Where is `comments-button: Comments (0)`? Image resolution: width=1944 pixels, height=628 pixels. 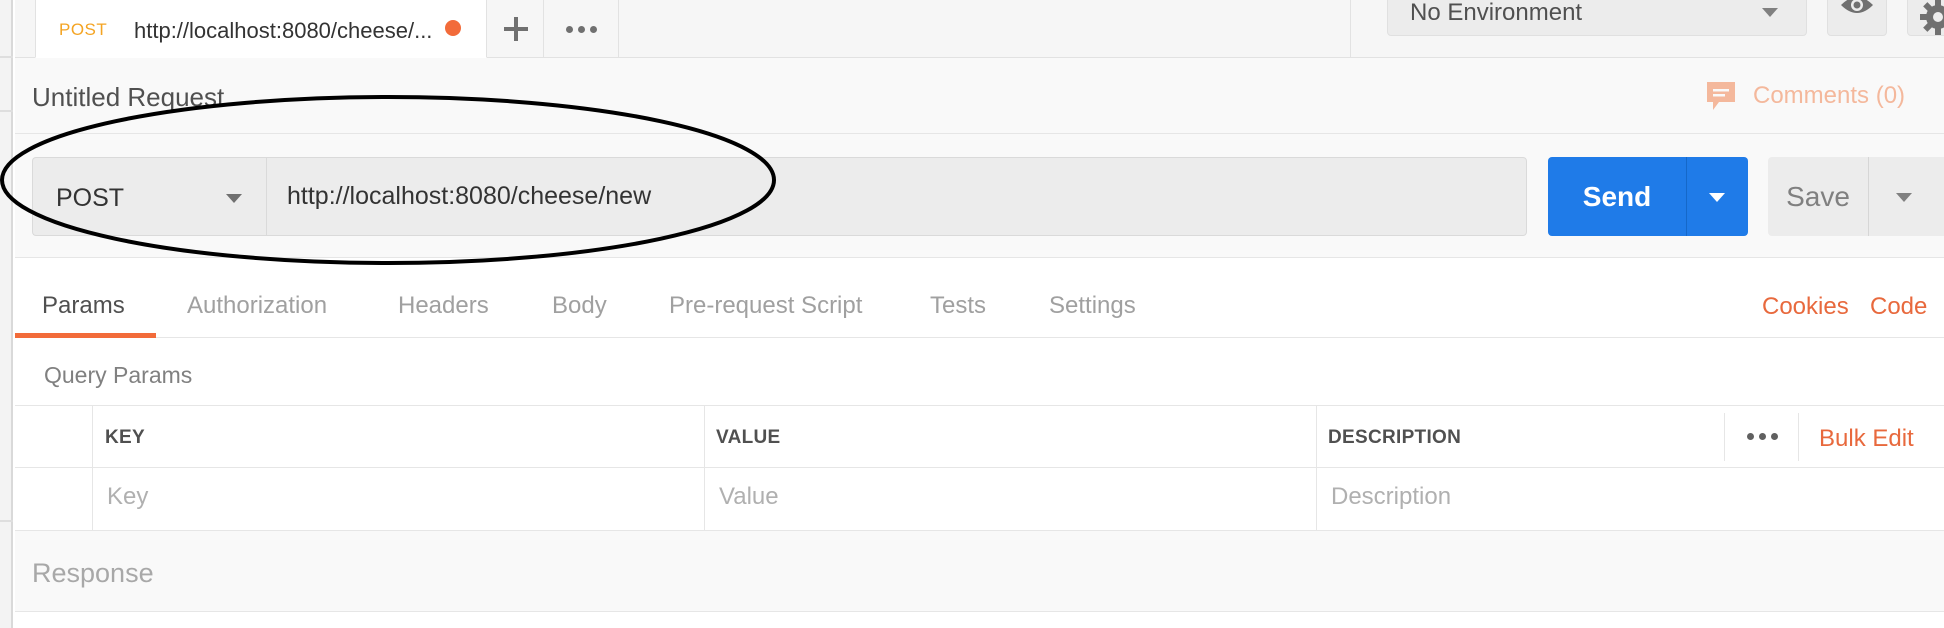 comments-button: Comments (0) is located at coordinates (1805, 96).